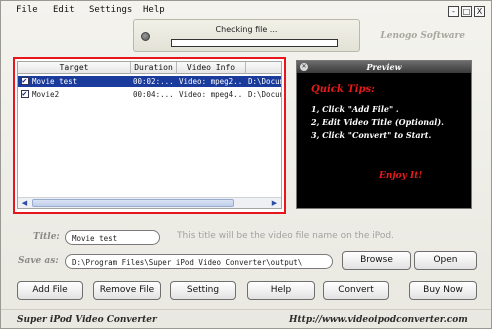 This screenshot has height=329, width=492. What do you see at coordinates (371, 135) in the screenshot?
I see `tip-line: 3, Click "Convert" to Start.` at bounding box center [371, 135].